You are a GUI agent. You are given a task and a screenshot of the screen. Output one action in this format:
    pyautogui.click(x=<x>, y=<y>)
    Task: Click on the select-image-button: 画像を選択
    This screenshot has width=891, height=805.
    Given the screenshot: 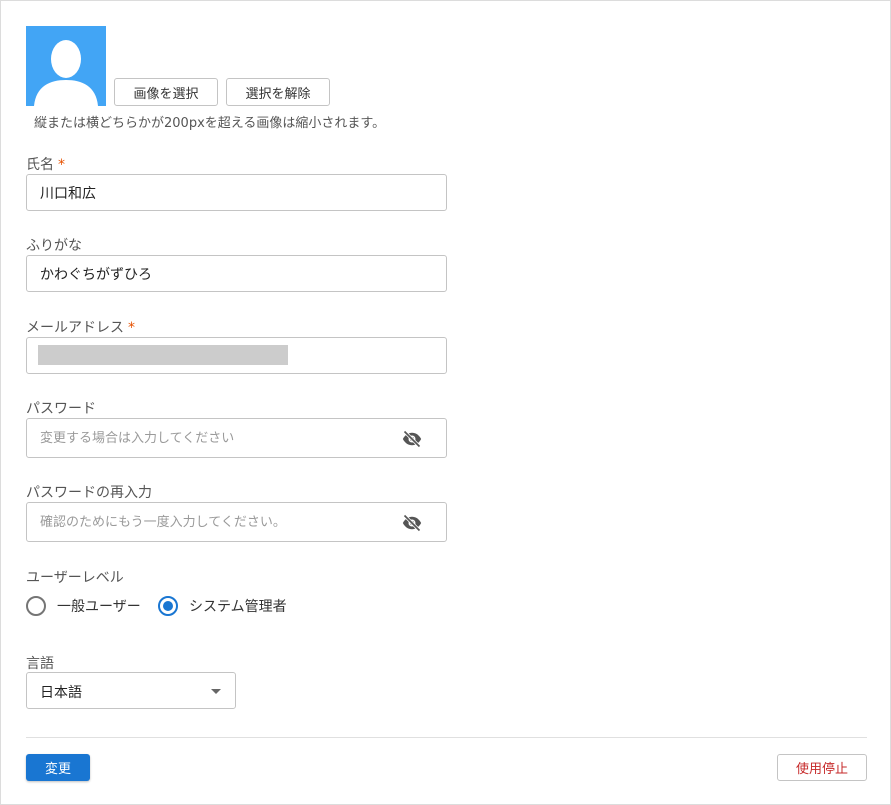 What is the action you would take?
    pyautogui.click(x=166, y=92)
    